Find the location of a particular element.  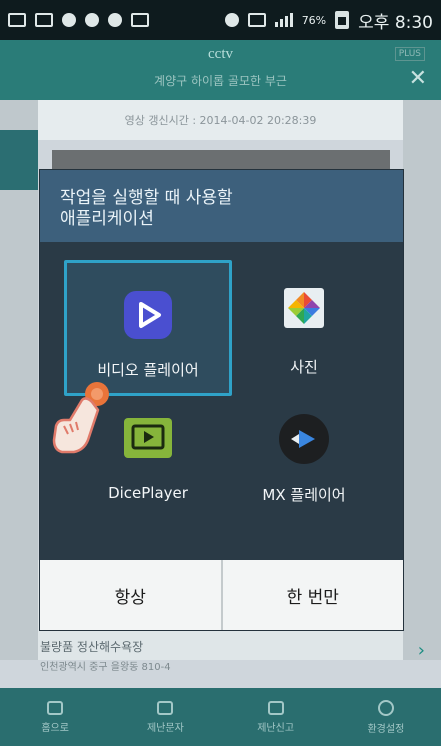

nav-label: 제난신고 is located at coordinates (276, 728).